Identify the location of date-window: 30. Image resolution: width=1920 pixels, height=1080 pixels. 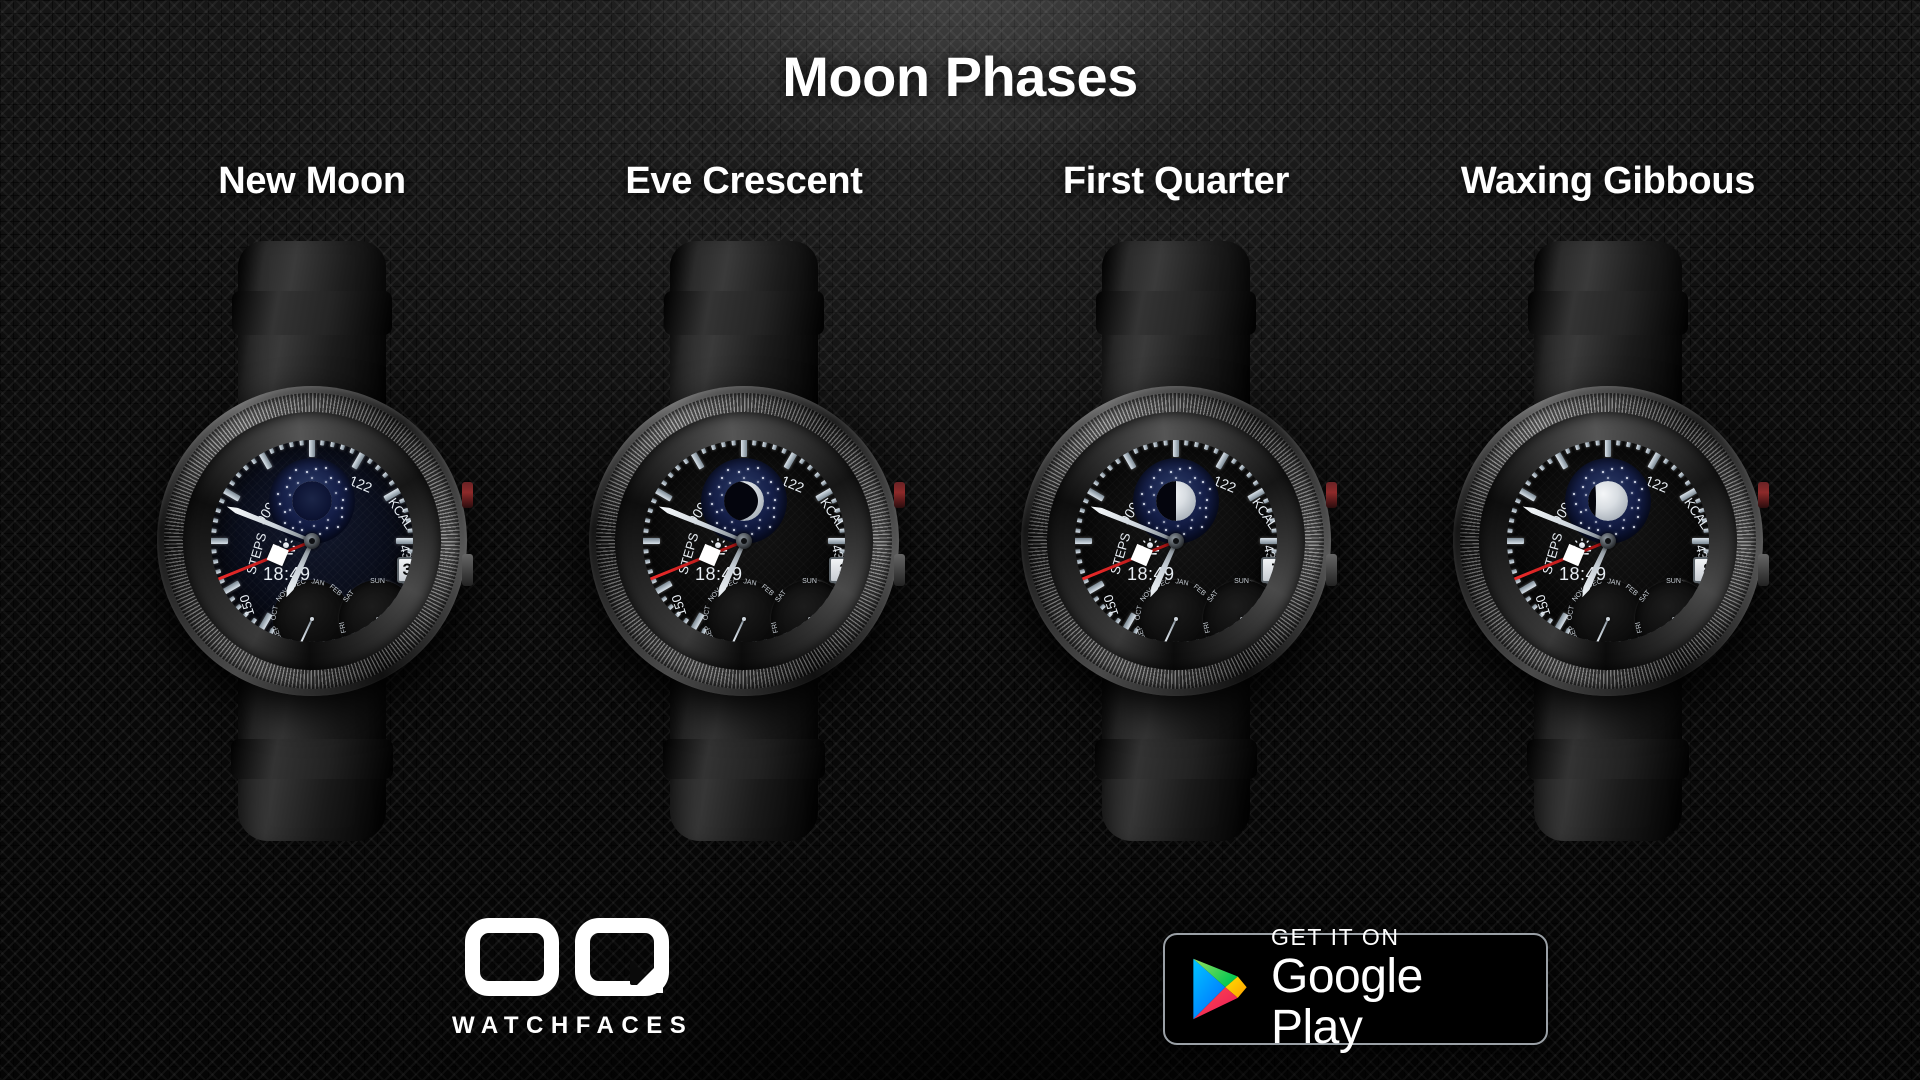
(405, 570).